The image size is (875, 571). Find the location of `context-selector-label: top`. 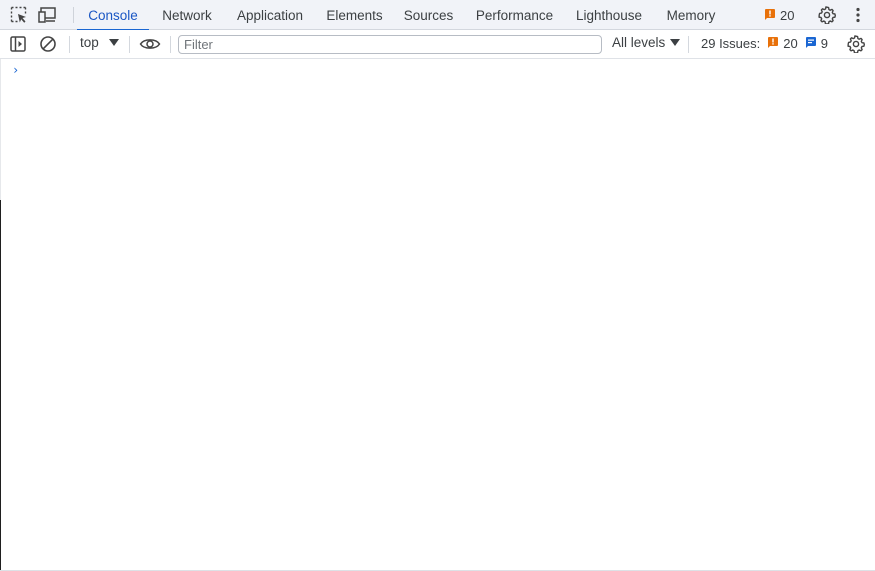

context-selector-label: top is located at coordinates (89, 42).